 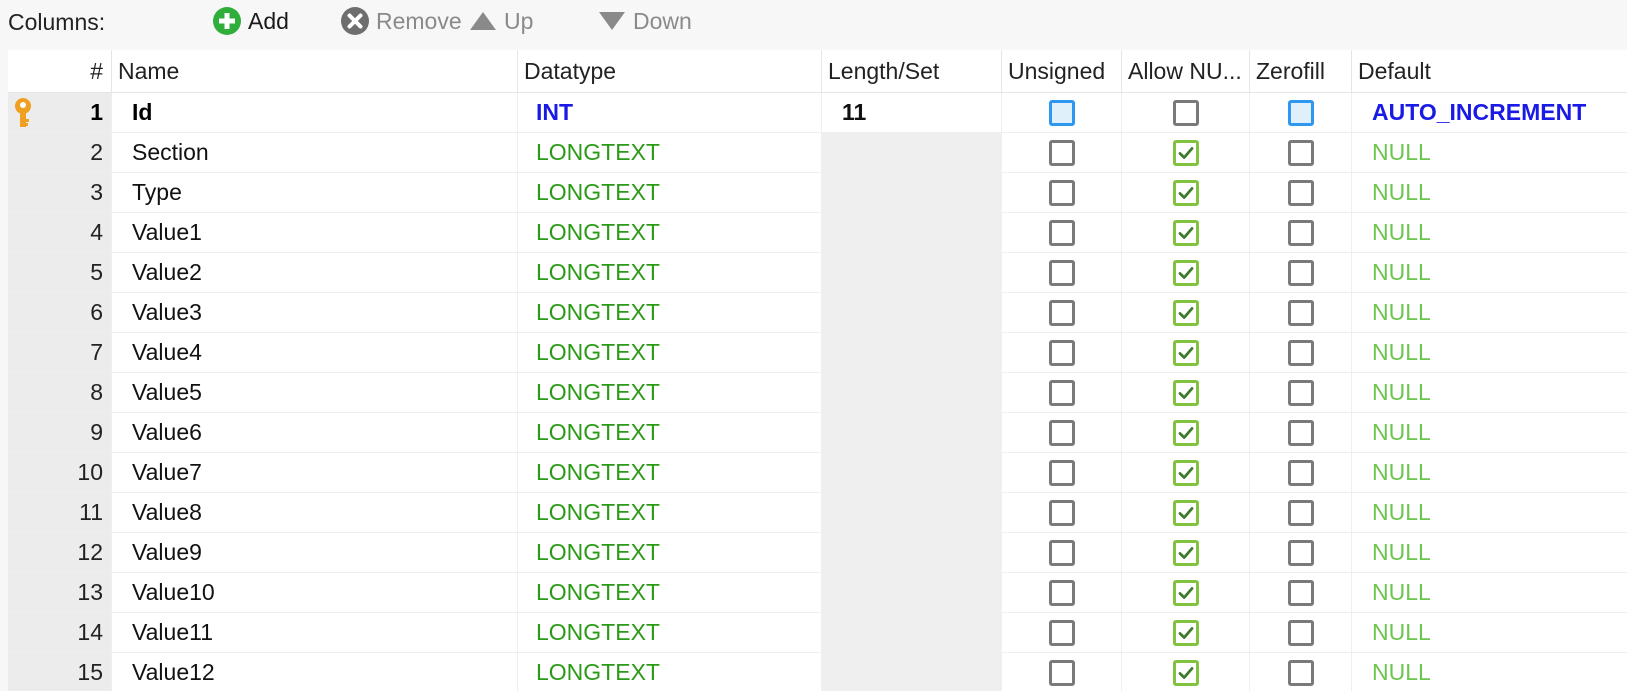 I want to click on column-name-cell: Value6, so click(x=315, y=432).